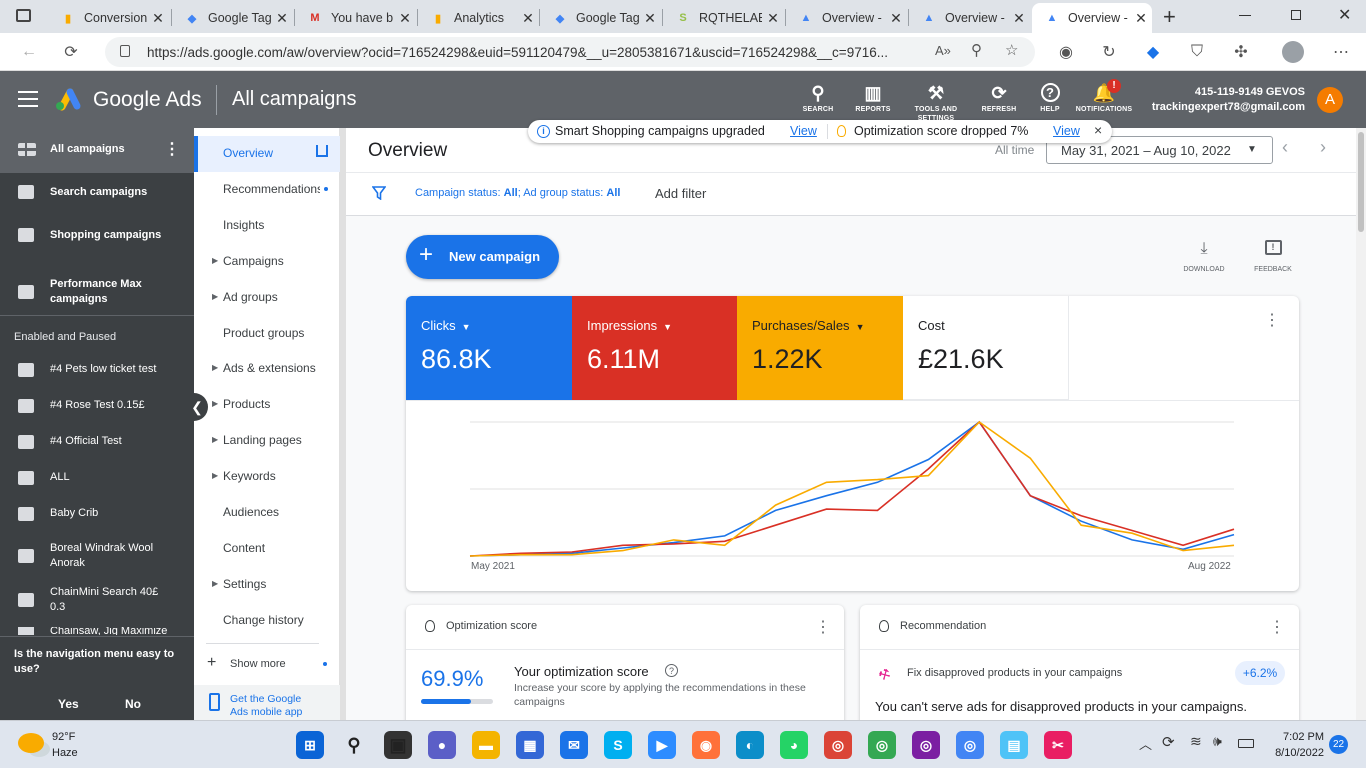 This screenshot has width=1366, height=768. I want to click on previous-period-icon: ‹, so click(1285, 147).